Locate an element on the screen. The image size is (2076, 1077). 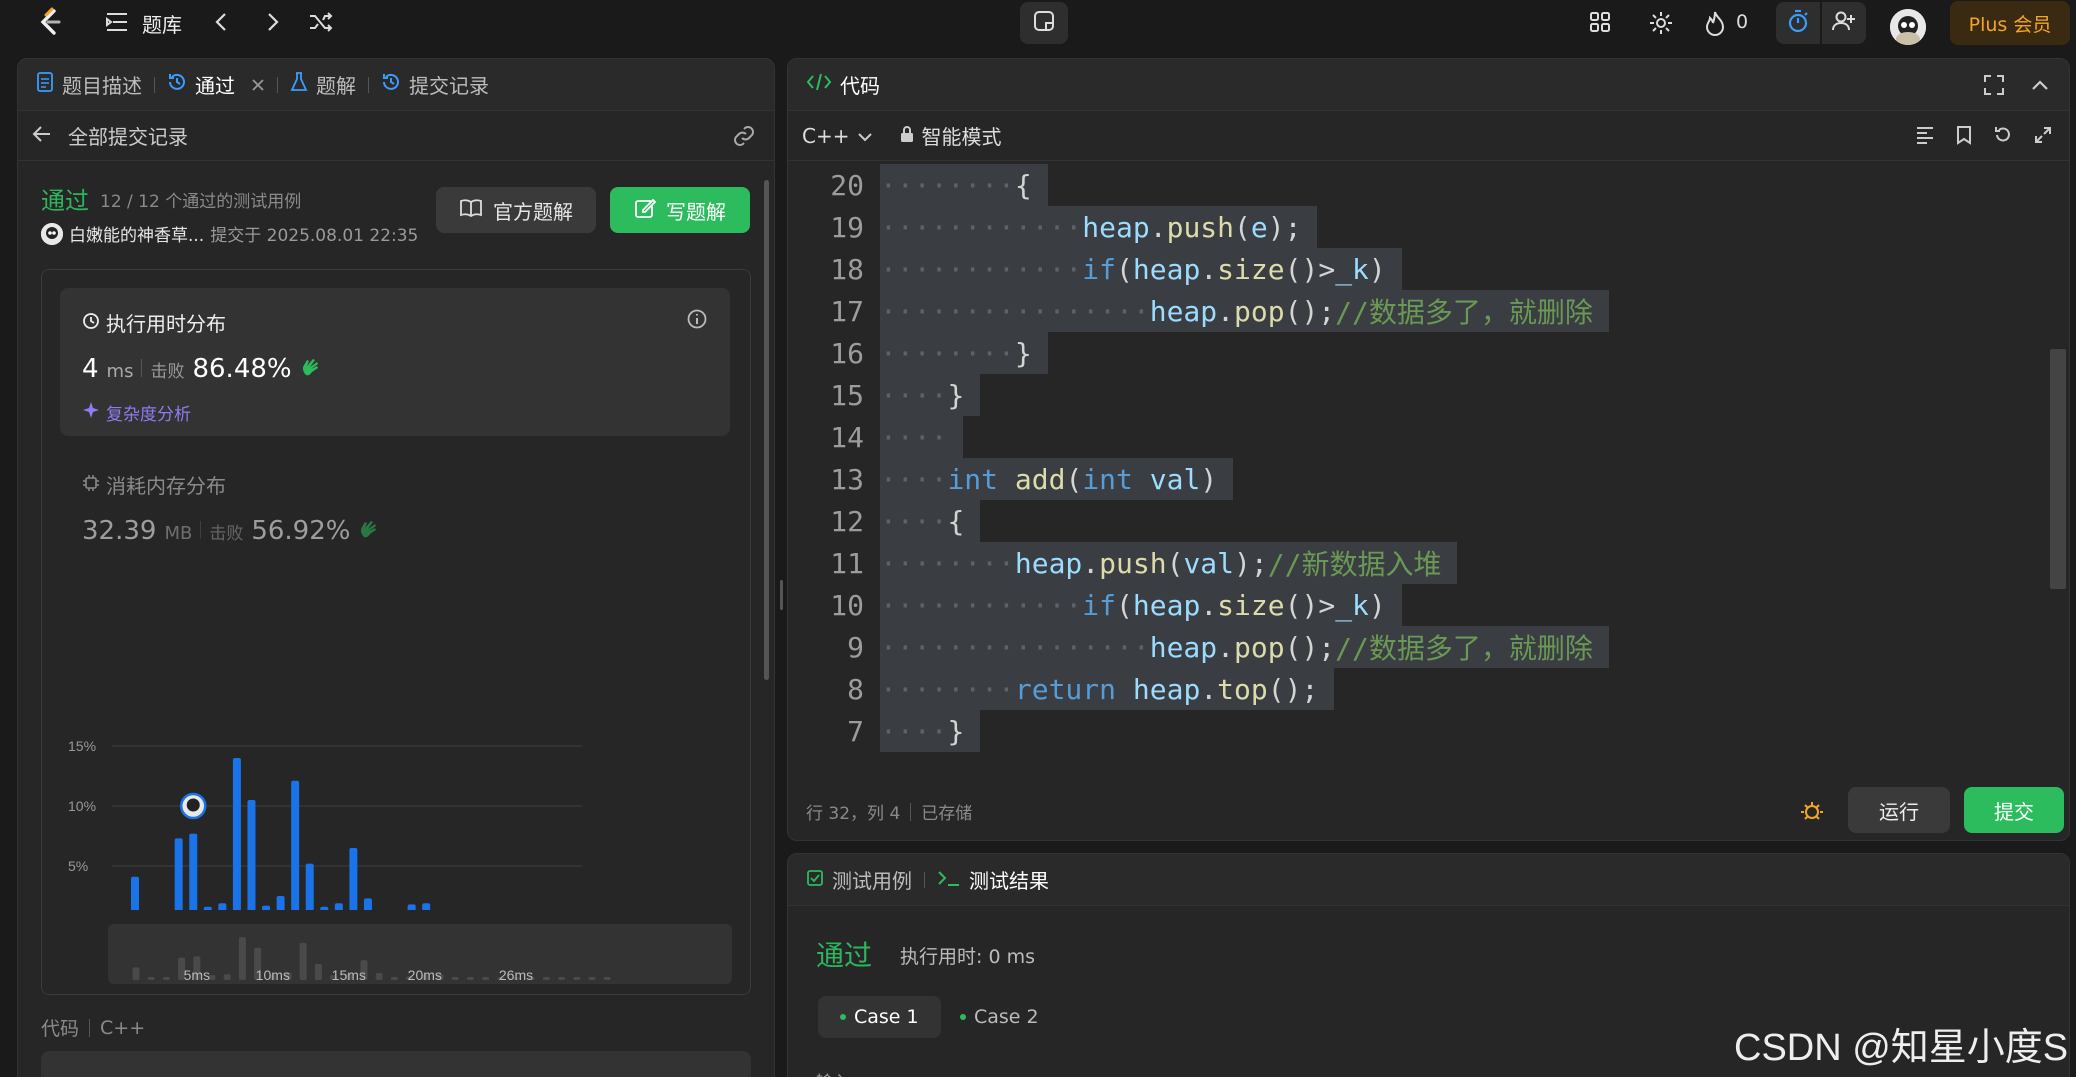
line-number: 13 is located at coordinates (847, 479).